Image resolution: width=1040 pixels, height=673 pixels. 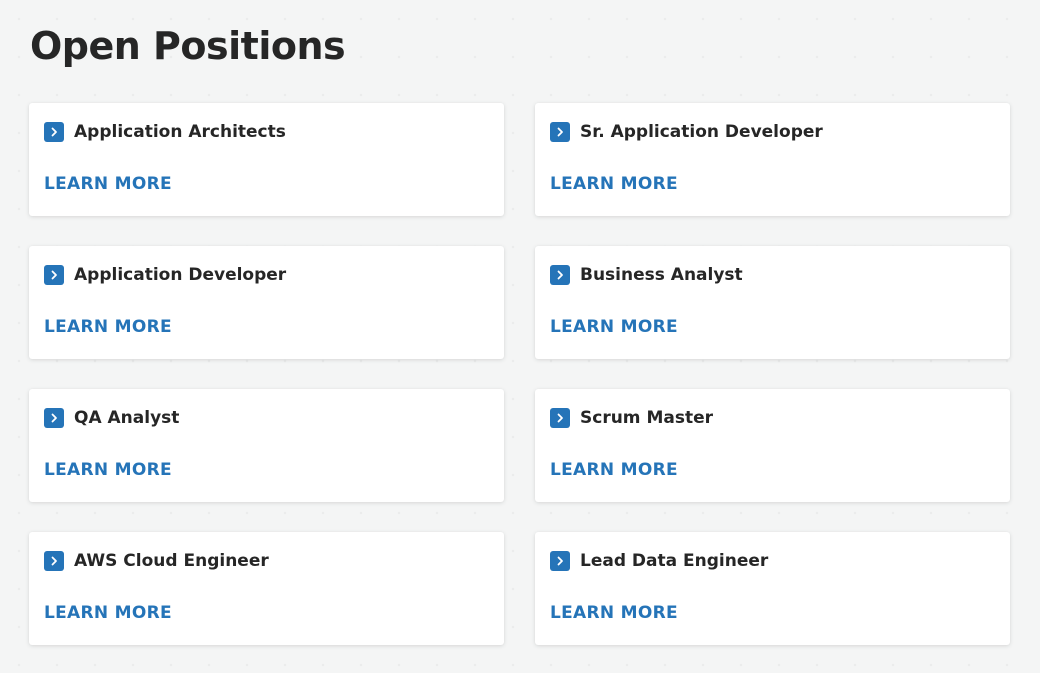 What do you see at coordinates (266, 302) in the screenshot?
I see `position-card: Application Developer LEARN MORE` at bounding box center [266, 302].